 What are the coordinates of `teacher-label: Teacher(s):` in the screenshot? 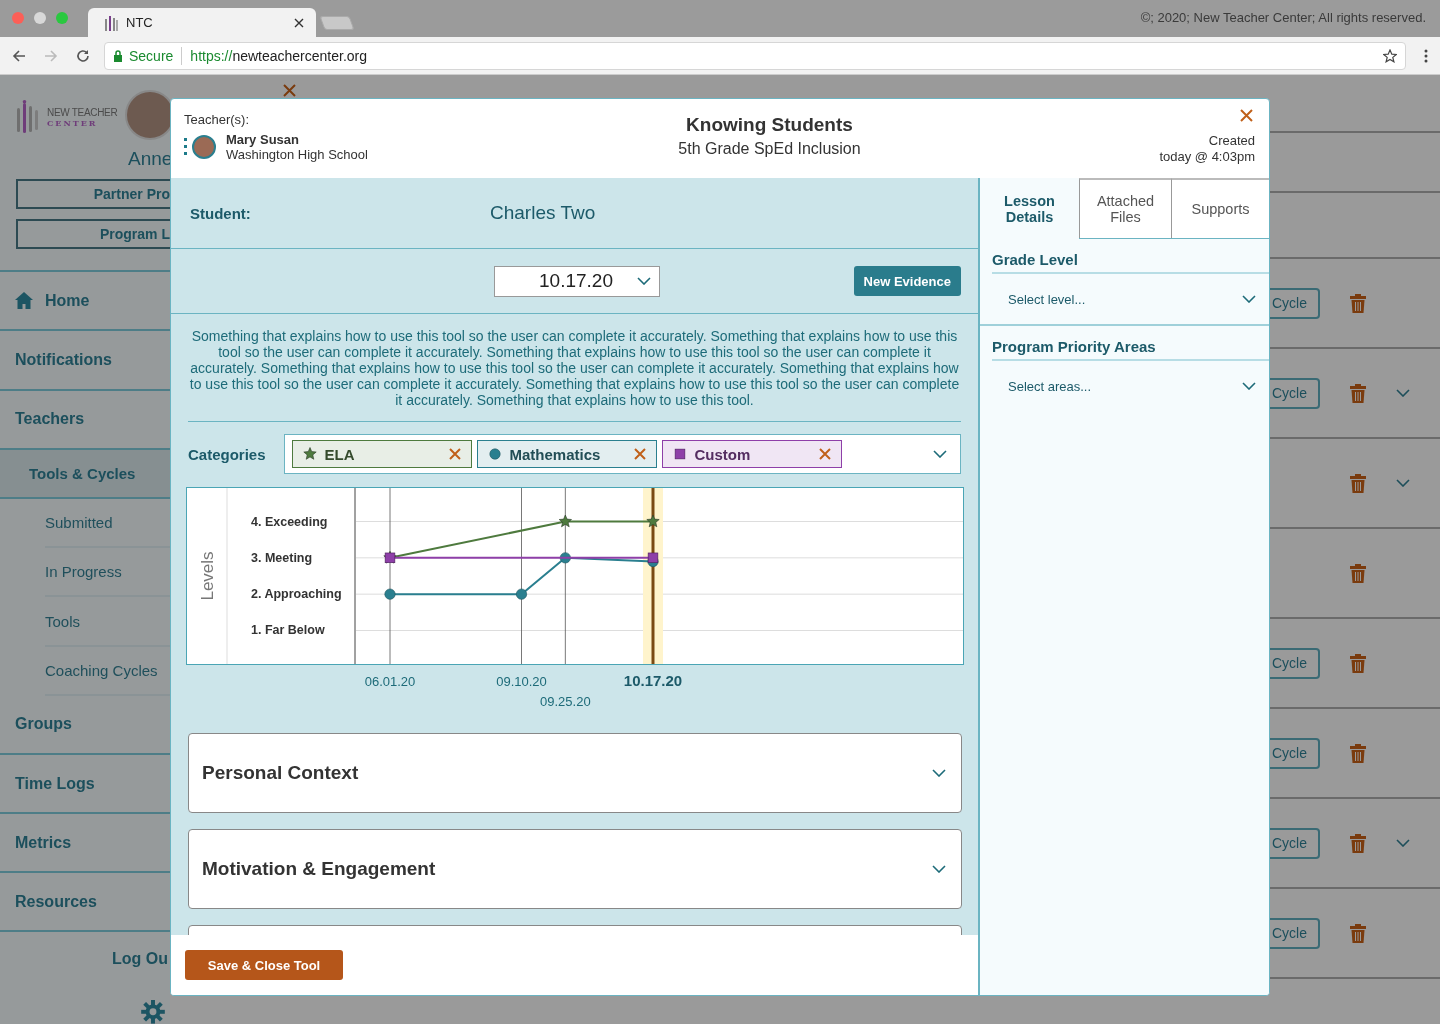 It's located at (217, 119).